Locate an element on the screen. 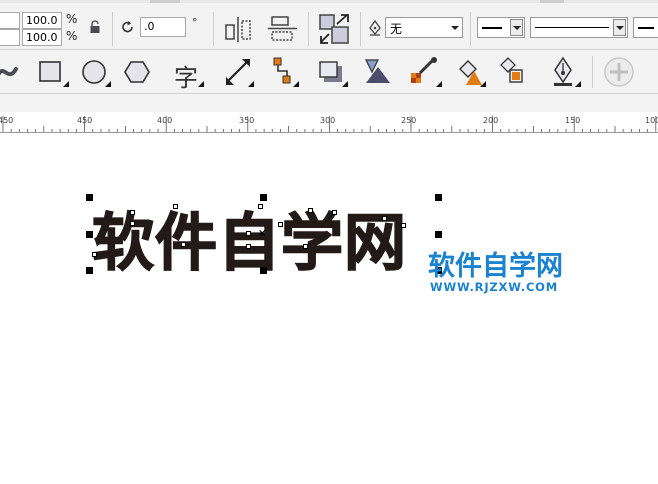  scale-width-input: 100.0 is located at coordinates (42, 20).